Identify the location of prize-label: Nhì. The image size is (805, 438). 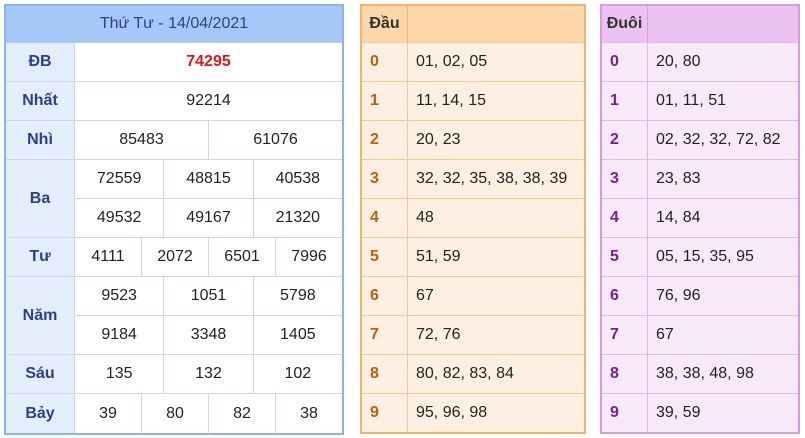
(40, 140).